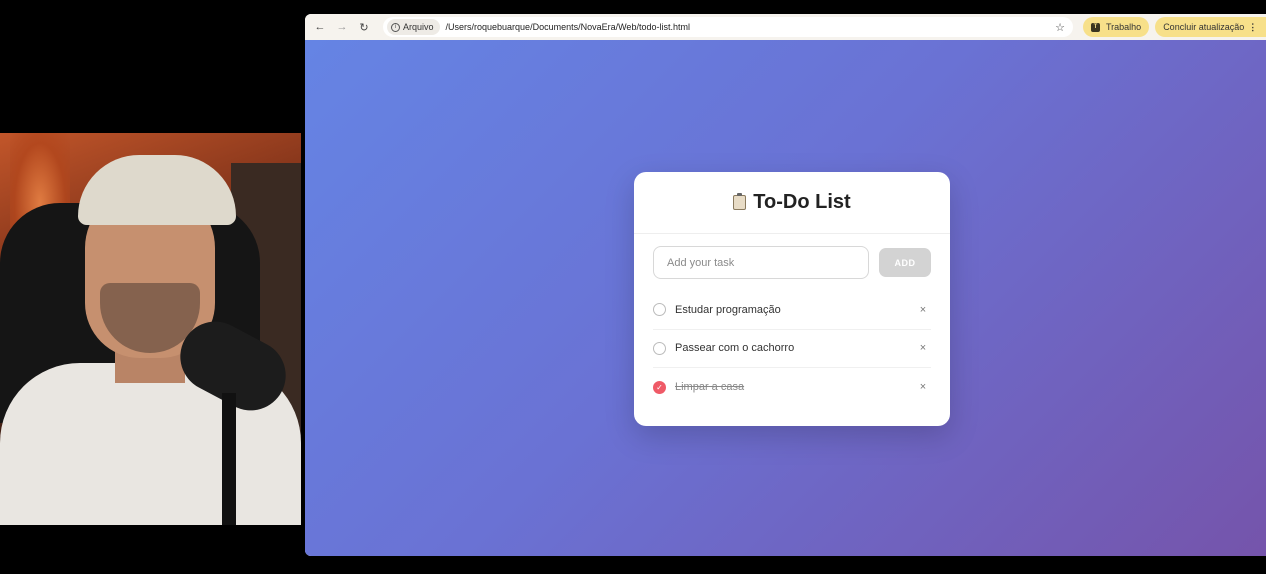  What do you see at coordinates (229, 459) in the screenshot?
I see `mic-stand` at bounding box center [229, 459].